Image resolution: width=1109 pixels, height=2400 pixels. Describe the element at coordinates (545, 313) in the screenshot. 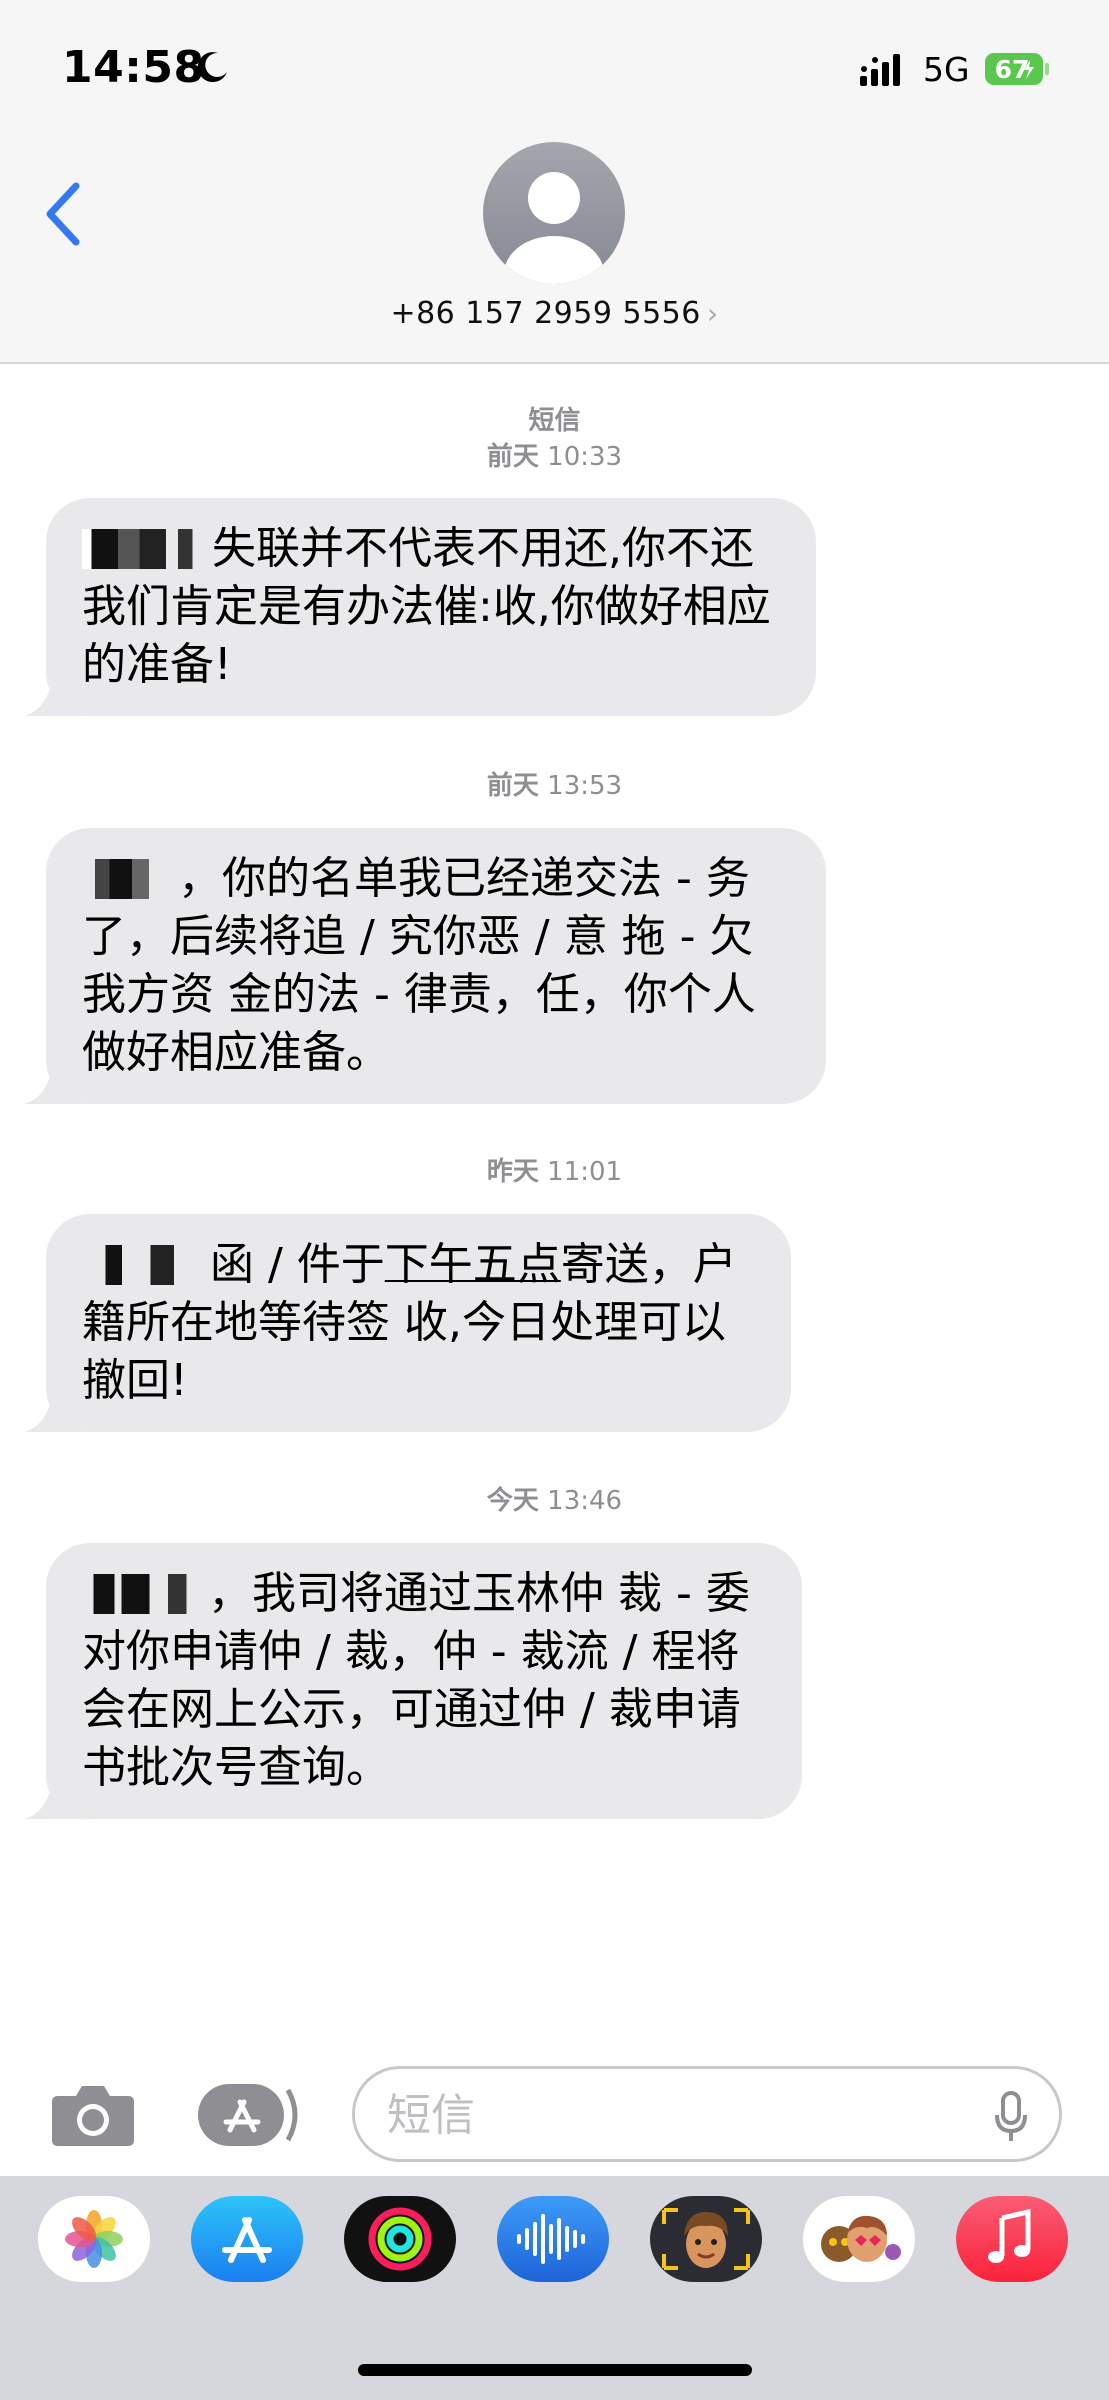

I see `contact-number: +86 157 2959 5556` at that location.